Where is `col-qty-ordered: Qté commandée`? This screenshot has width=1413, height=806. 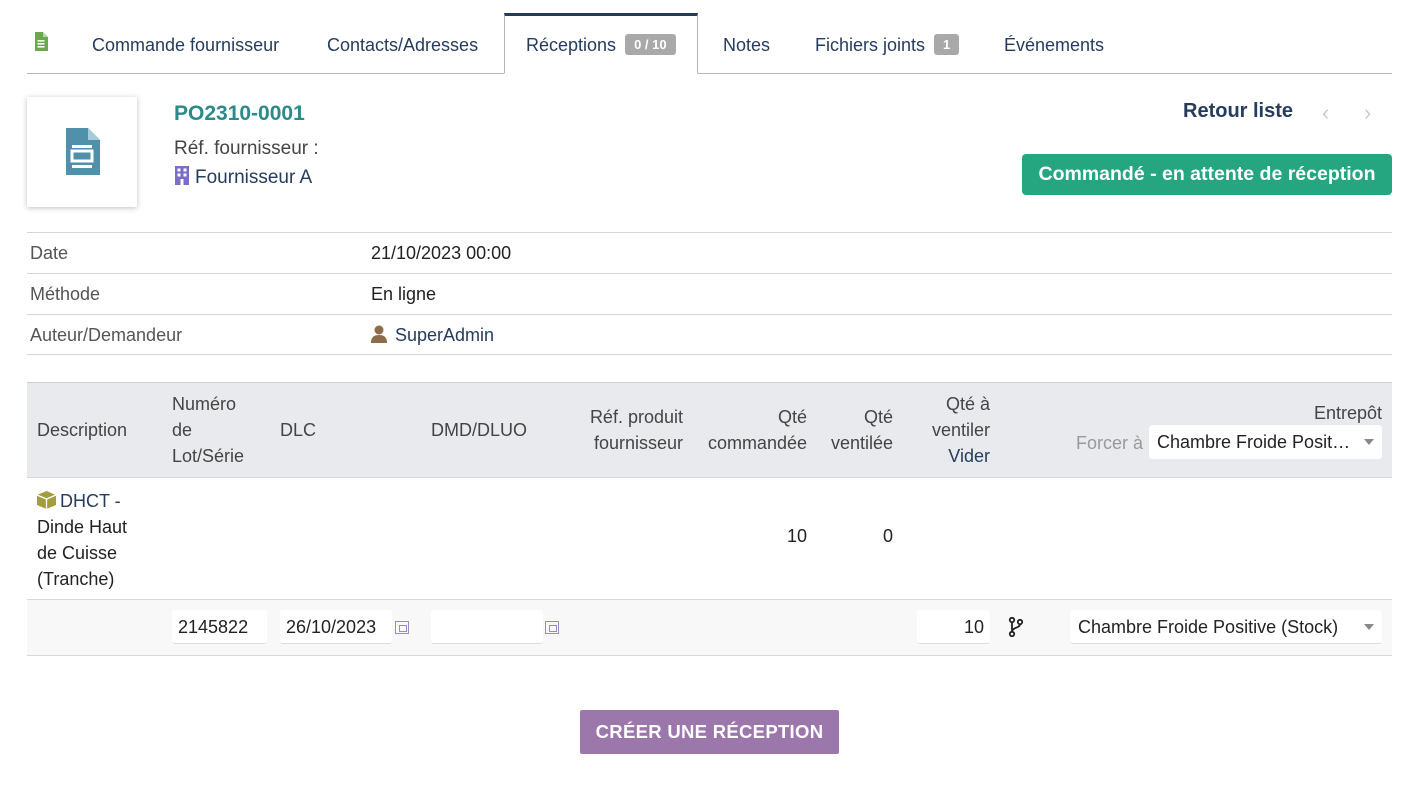 col-qty-ordered: Qté commandée is located at coordinates (752, 430).